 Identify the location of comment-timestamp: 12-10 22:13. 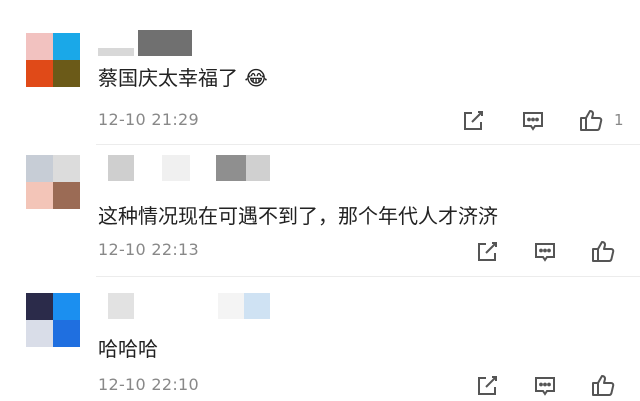
(148, 249).